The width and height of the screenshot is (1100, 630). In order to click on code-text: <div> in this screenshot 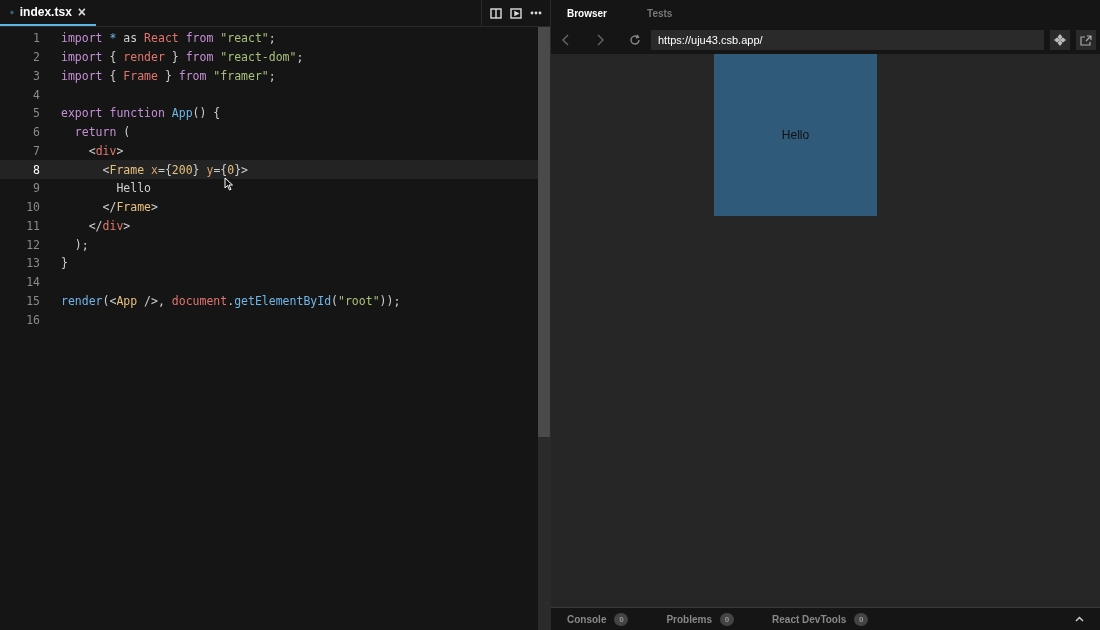, I will do `click(105, 150)`.